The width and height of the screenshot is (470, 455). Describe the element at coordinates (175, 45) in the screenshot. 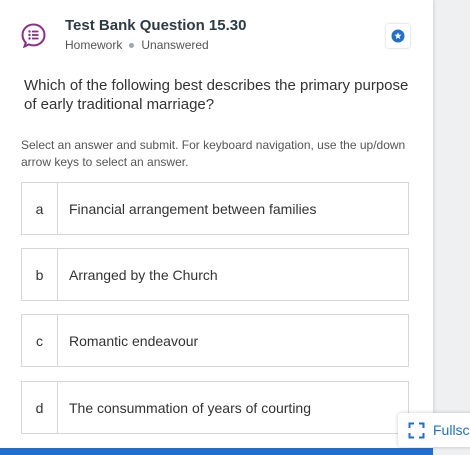

I see `status-text: Unanswered` at that location.